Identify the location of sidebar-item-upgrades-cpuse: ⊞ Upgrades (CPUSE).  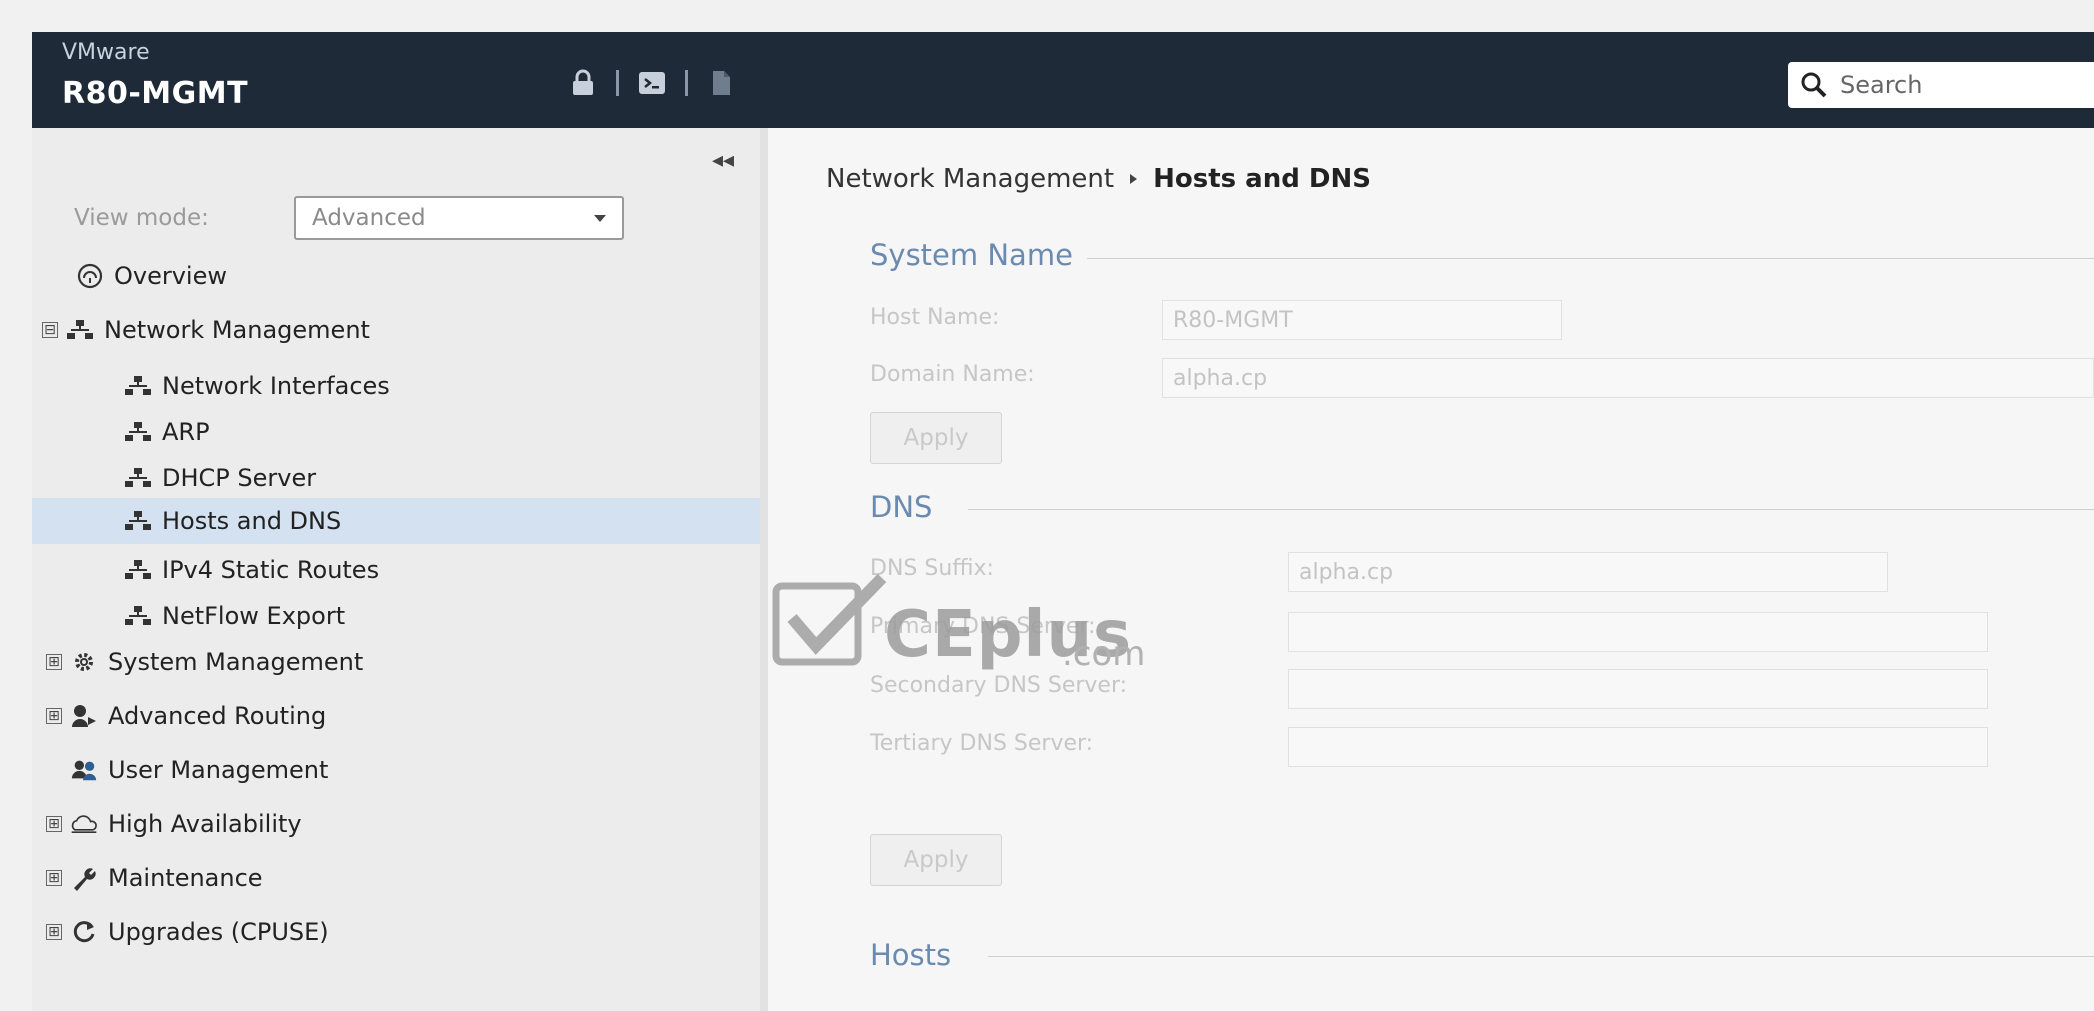
(396, 932).